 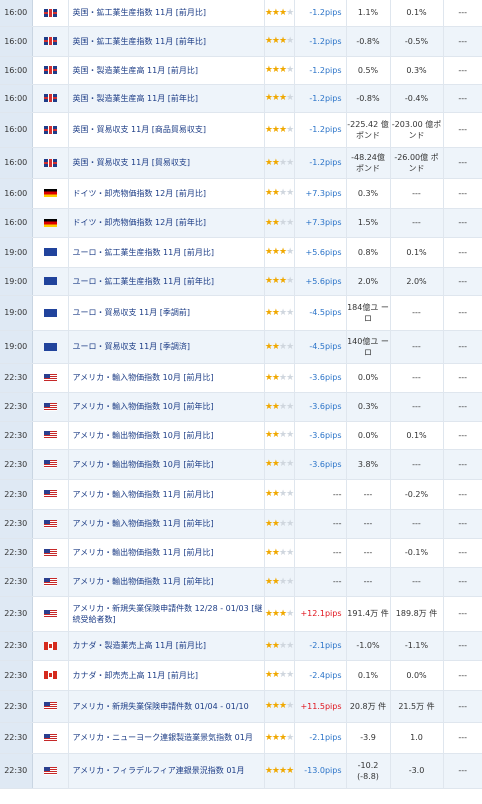 I want to click on forecast-cell: 0.3%, so click(x=417, y=70).